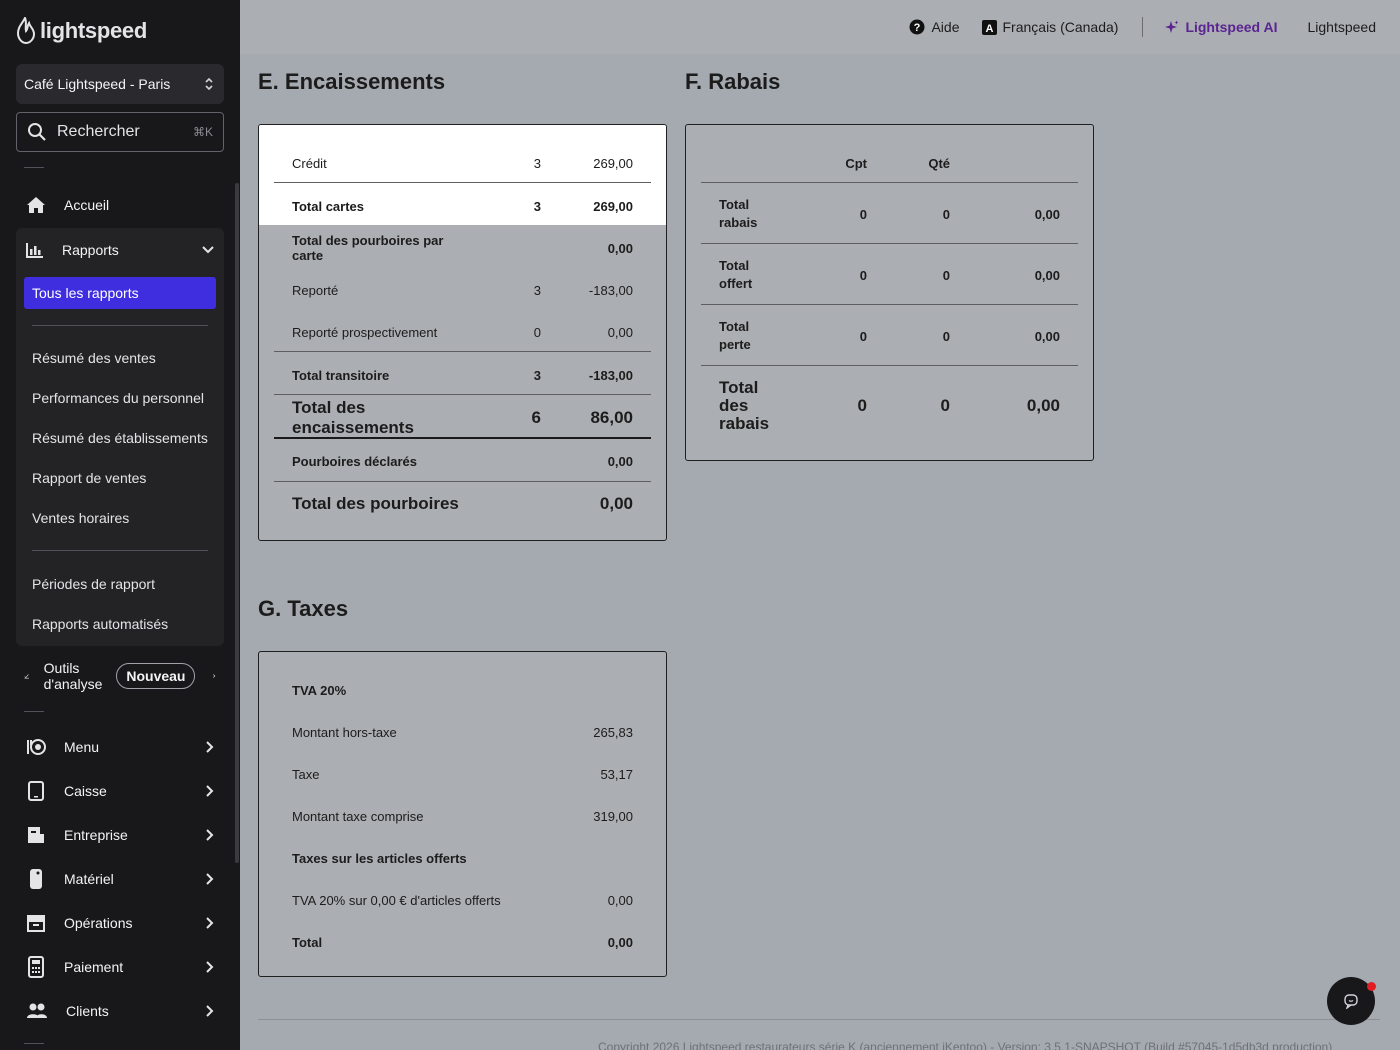 The height and width of the screenshot is (1050, 1400). Describe the element at coordinates (120, 879) in the screenshot. I see `sidebar-item-materiel: Matériel` at that location.